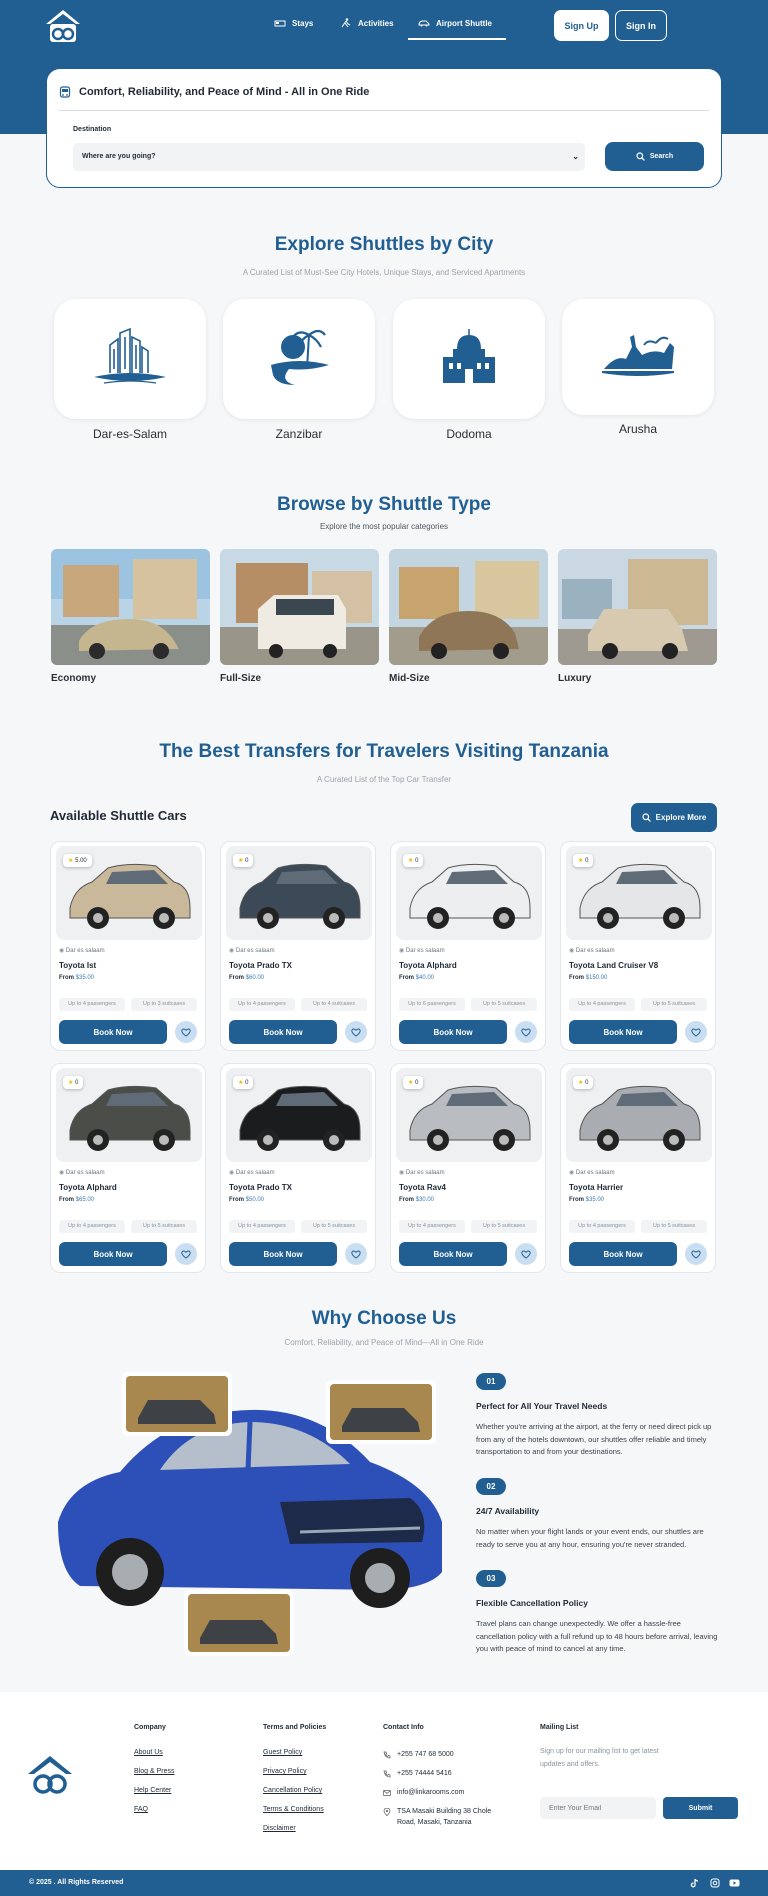 The width and height of the screenshot is (768, 1896). Describe the element at coordinates (294, 1771) in the screenshot. I see `footer-link-privacy: Privacy Policy` at that location.